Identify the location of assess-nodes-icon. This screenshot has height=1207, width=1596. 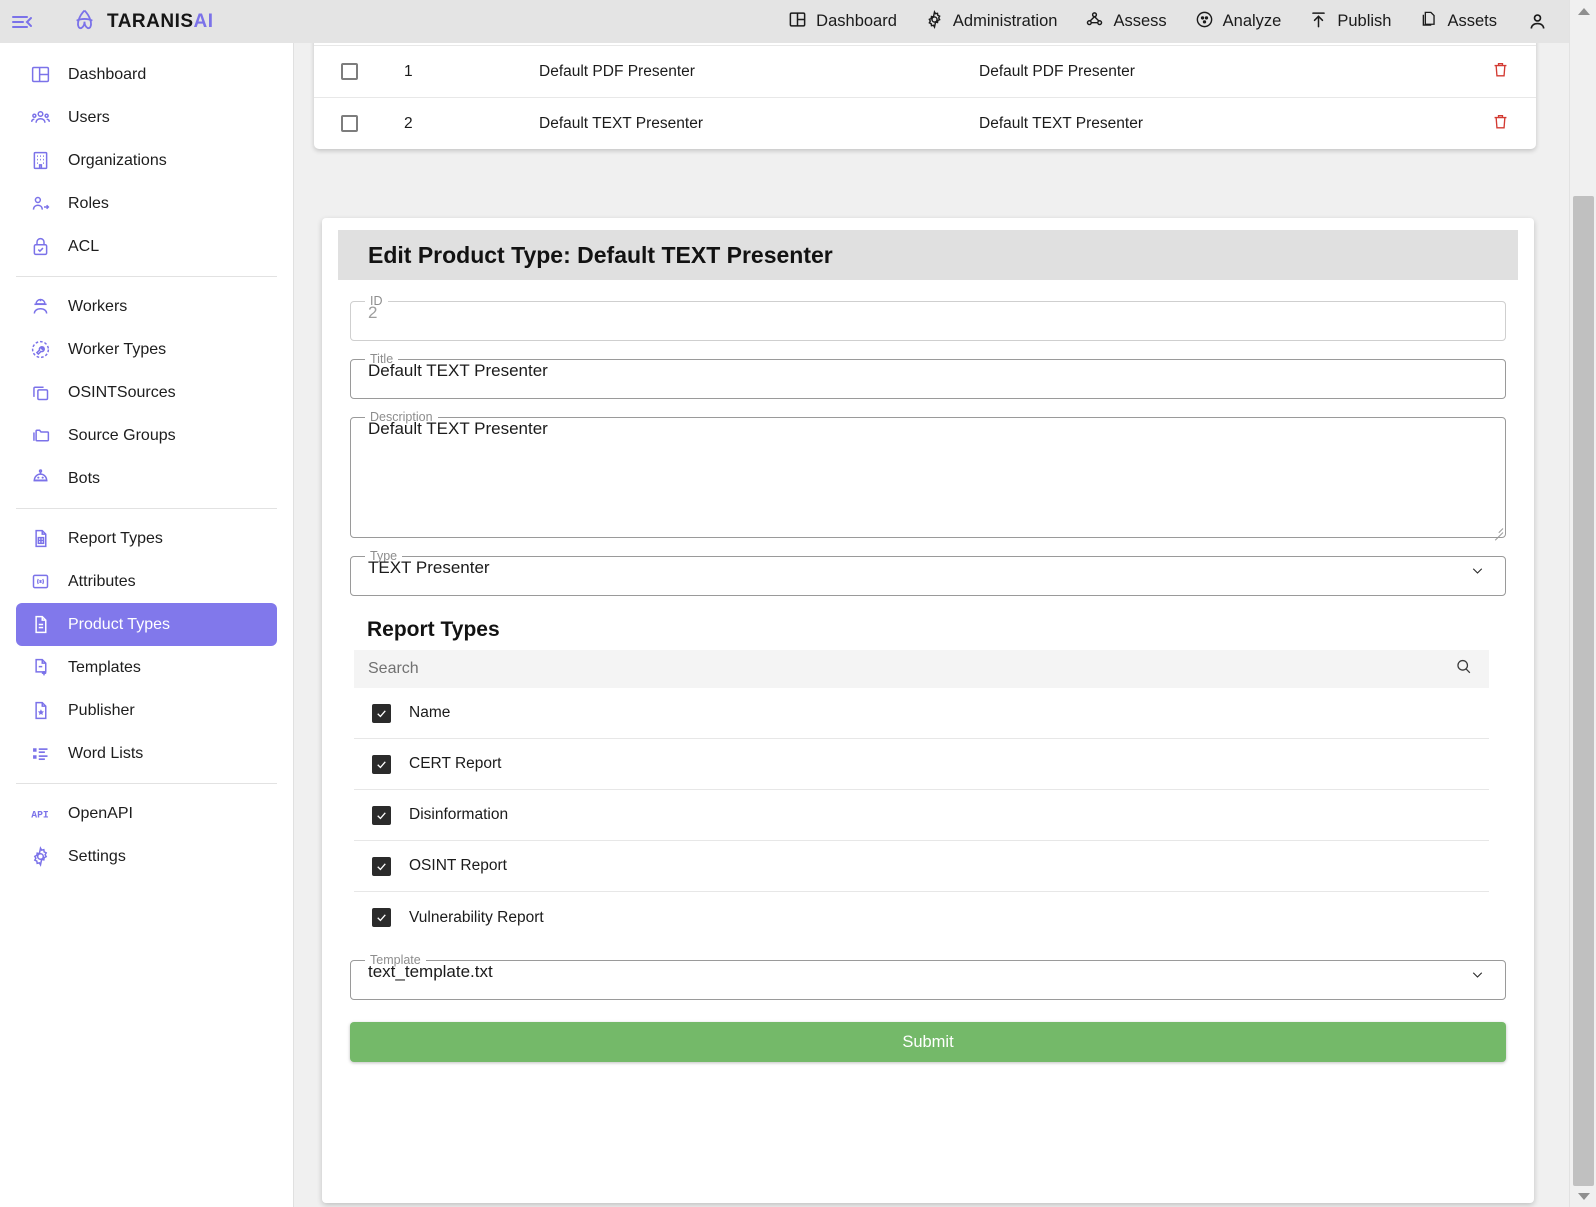
(1094, 22).